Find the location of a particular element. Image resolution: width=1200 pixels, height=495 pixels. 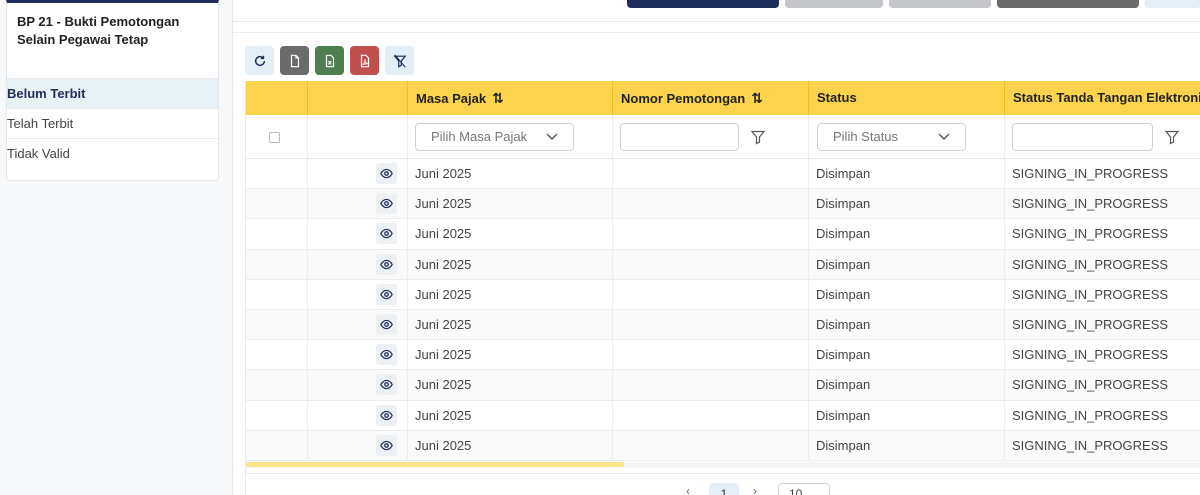

file-icon is located at coordinates (294, 60).